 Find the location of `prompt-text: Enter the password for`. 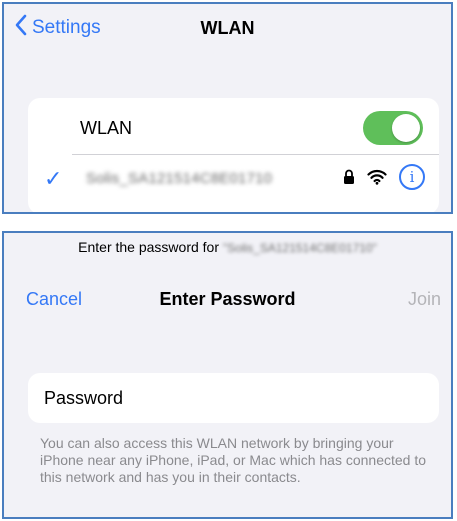

prompt-text: Enter the password for is located at coordinates (148, 247).